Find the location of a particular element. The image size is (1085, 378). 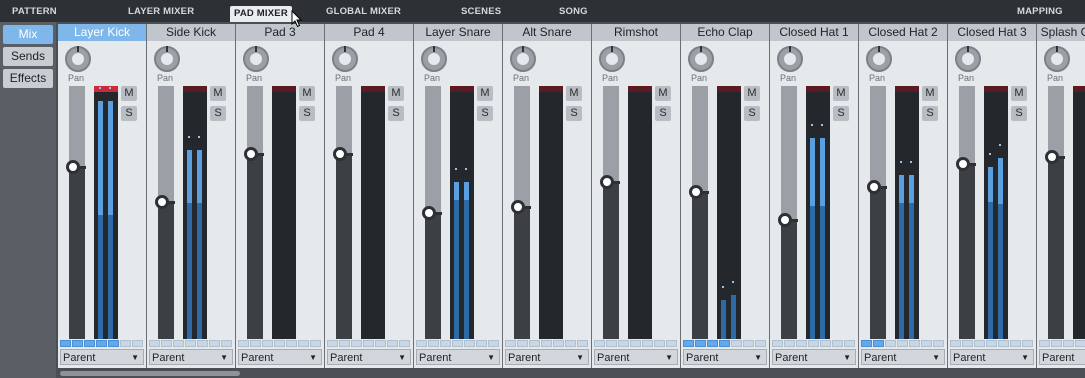

level-meter is located at coordinates (1079, 212).